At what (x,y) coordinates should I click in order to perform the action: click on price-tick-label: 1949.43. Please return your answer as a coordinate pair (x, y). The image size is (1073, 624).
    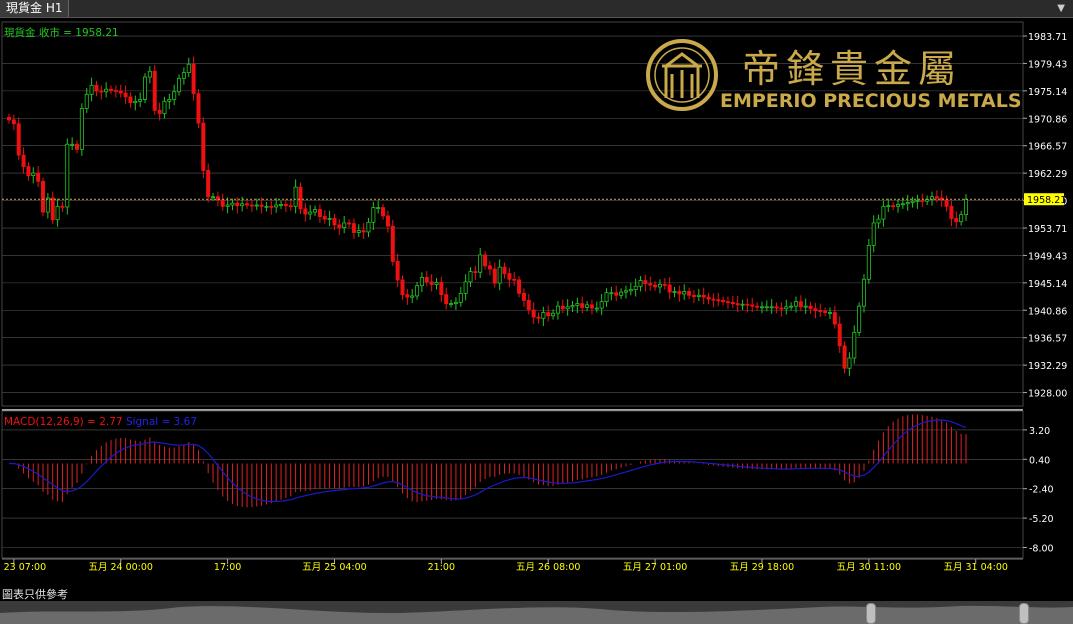
    Looking at the image, I should click on (1047, 256).